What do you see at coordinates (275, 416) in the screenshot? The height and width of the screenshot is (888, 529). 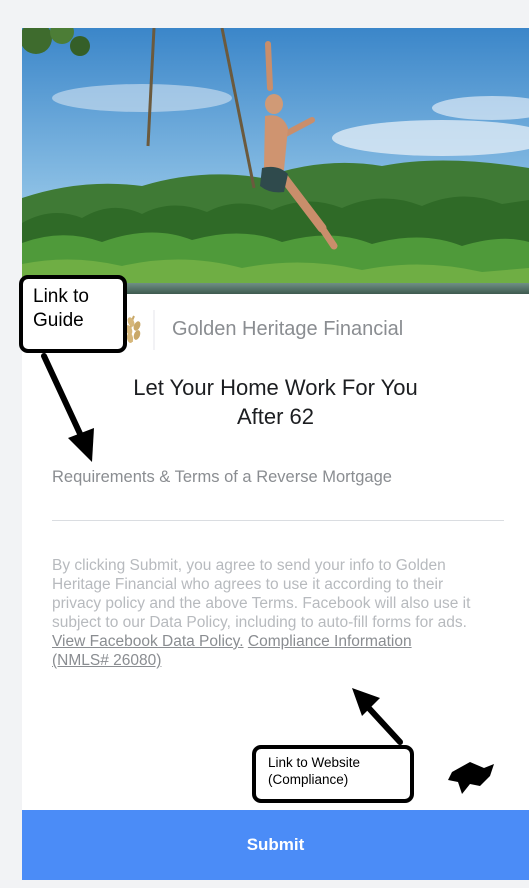 I see `headline-line-2: After 62` at bounding box center [275, 416].